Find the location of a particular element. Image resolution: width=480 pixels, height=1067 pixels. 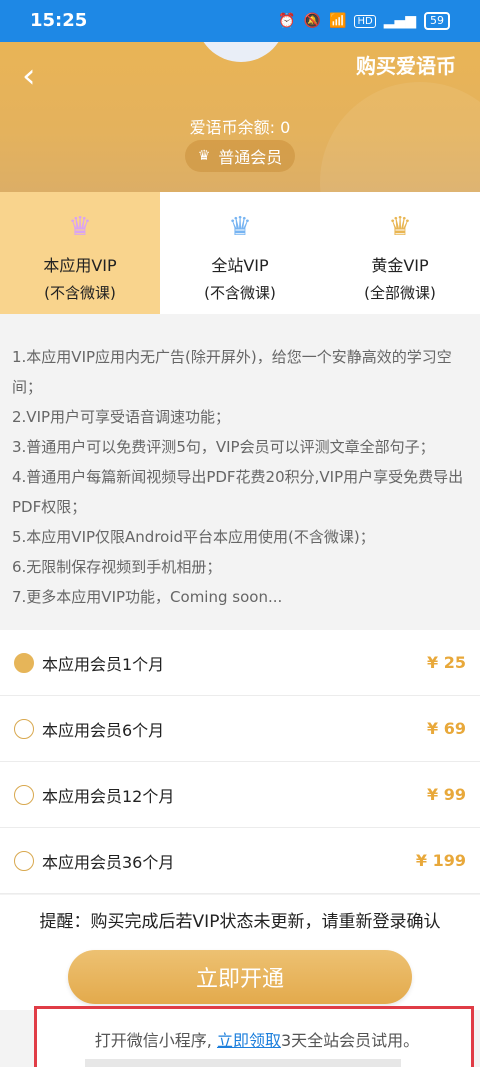

activate-now-button: 立即开通 is located at coordinates (240, 977).